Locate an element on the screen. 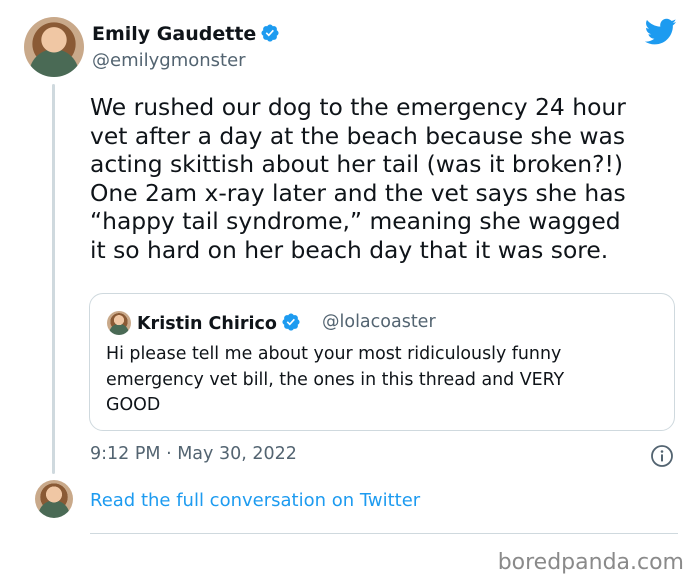  author-handle: @emilygmonster is located at coordinates (169, 60).